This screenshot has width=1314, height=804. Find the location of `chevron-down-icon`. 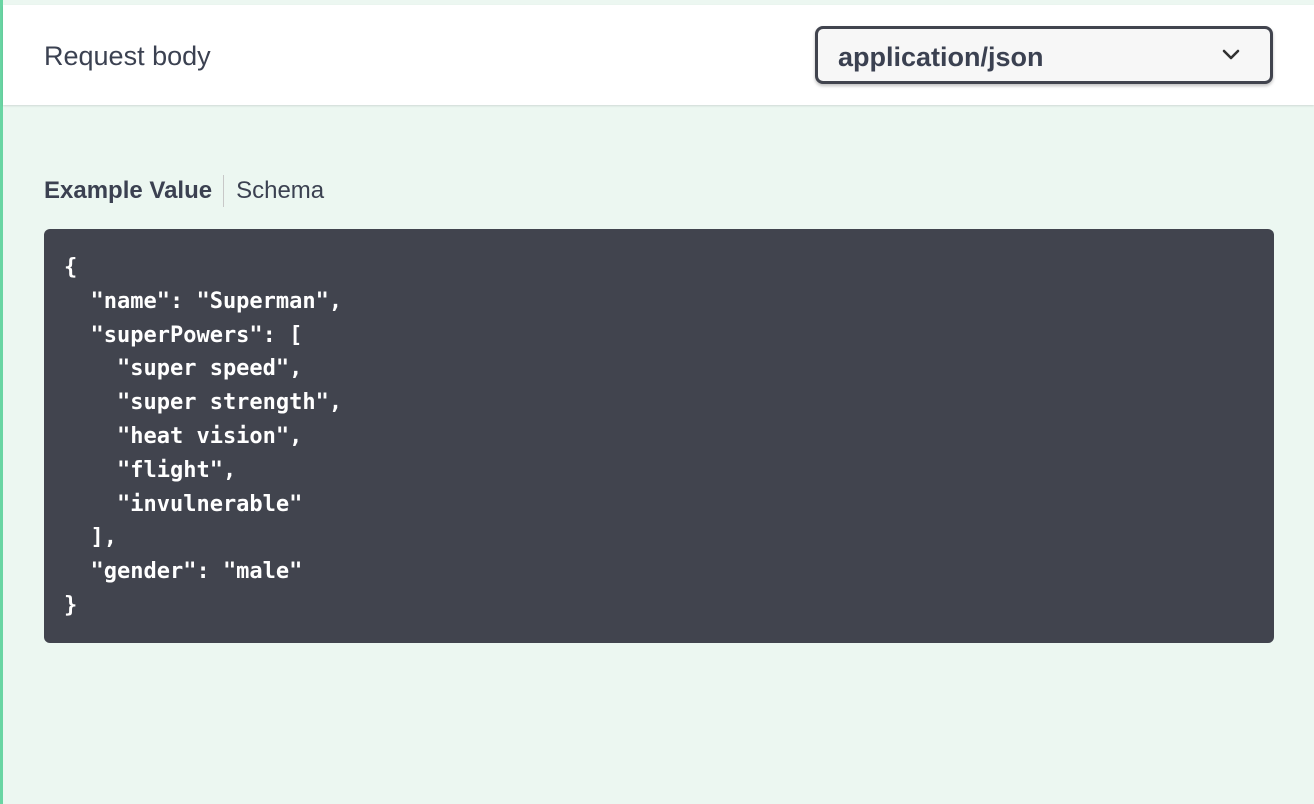

chevron-down-icon is located at coordinates (1231, 54).